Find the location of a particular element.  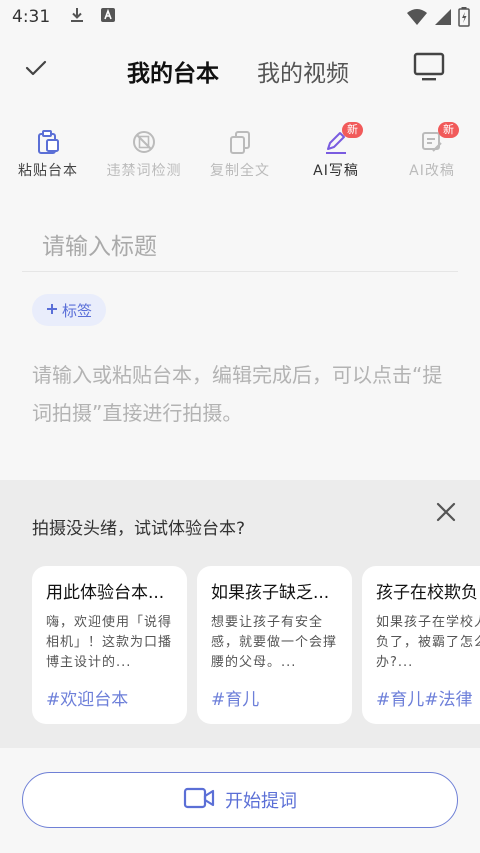

status-time: 4:31 is located at coordinates (31, 17).